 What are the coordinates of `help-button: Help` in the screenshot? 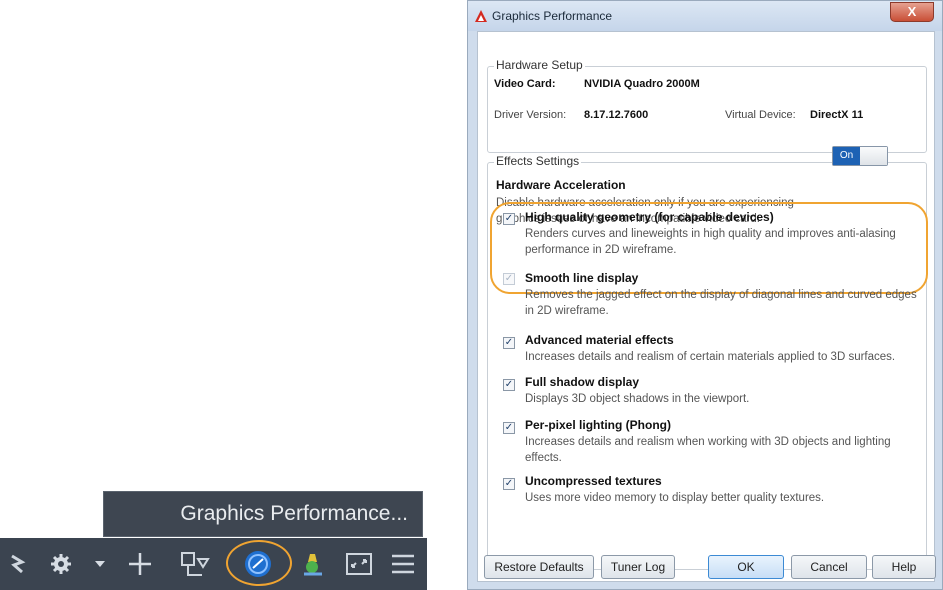 It's located at (904, 567).